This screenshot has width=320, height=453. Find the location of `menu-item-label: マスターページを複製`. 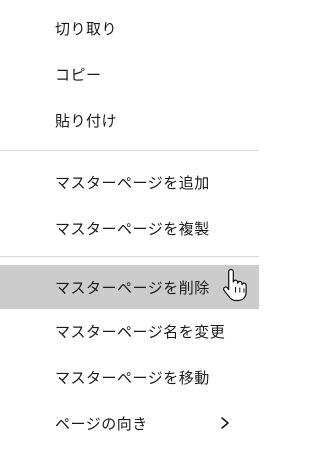

menu-item-label: マスターページを複製 is located at coordinates (132, 228).